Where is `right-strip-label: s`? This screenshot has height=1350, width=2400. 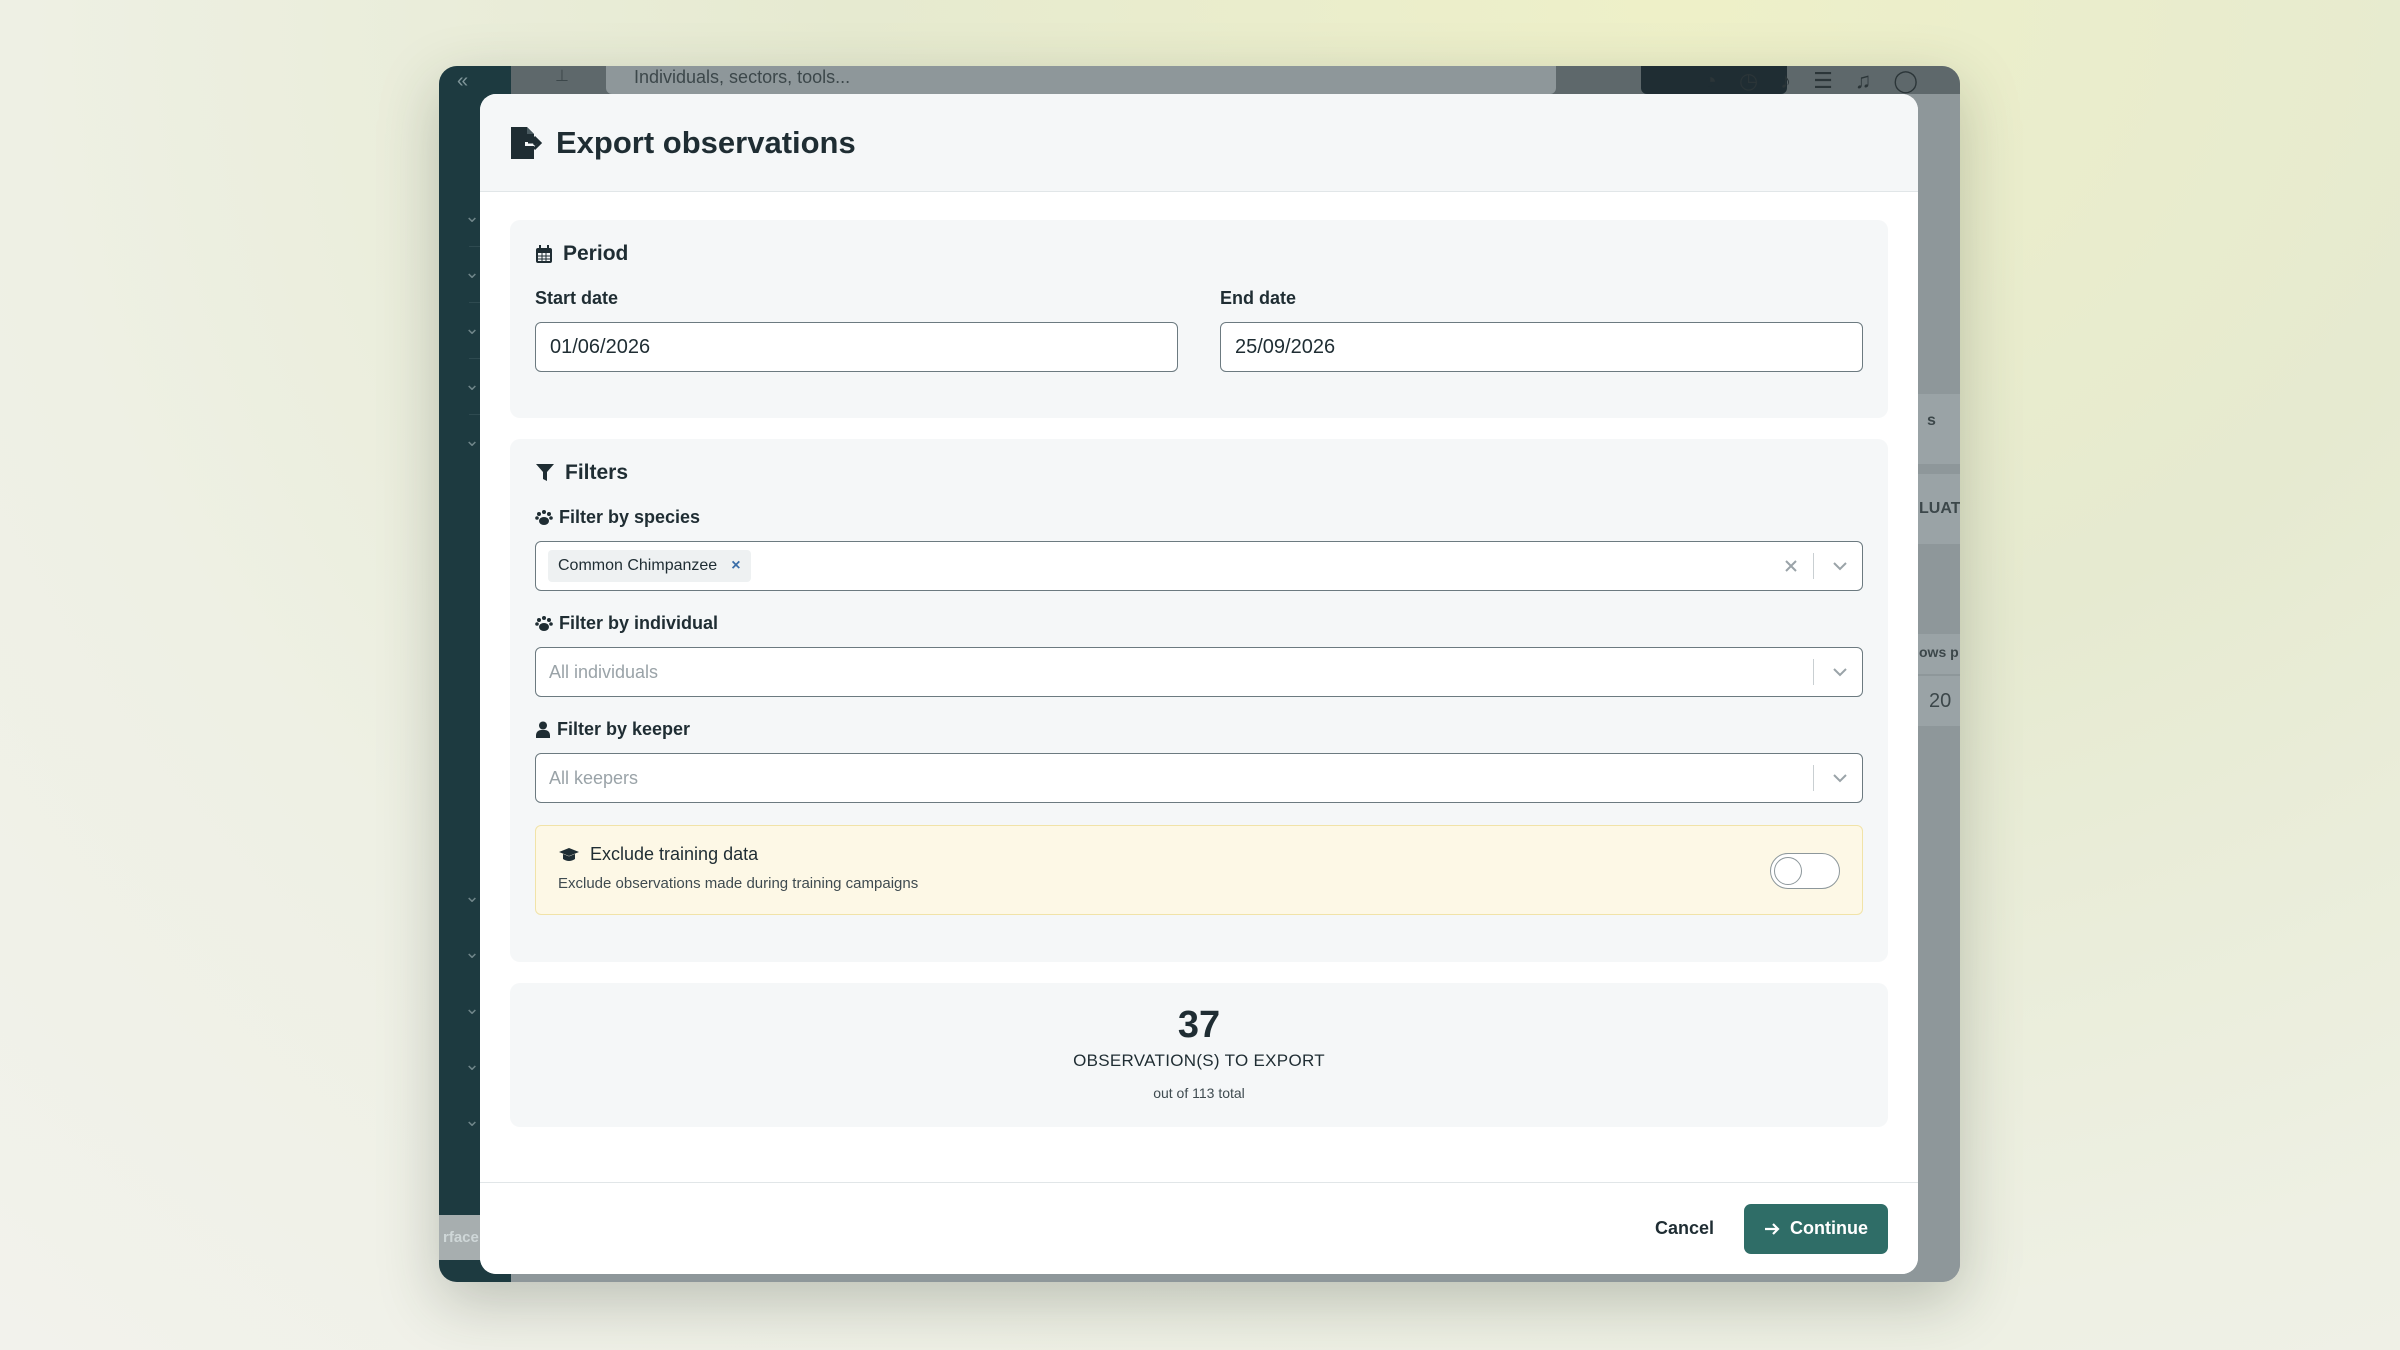
right-strip-label: s is located at coordinates (1937, 429).